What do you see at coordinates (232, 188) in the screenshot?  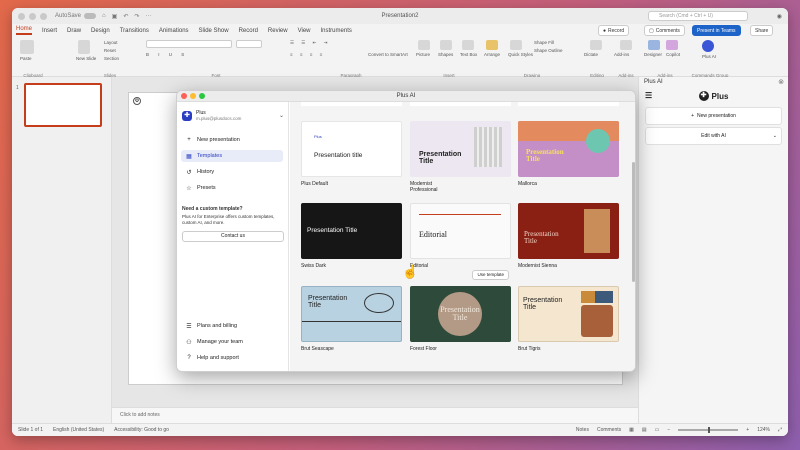 I see `nav-presets: ☆ Presets` at bounding box center [232, 188].